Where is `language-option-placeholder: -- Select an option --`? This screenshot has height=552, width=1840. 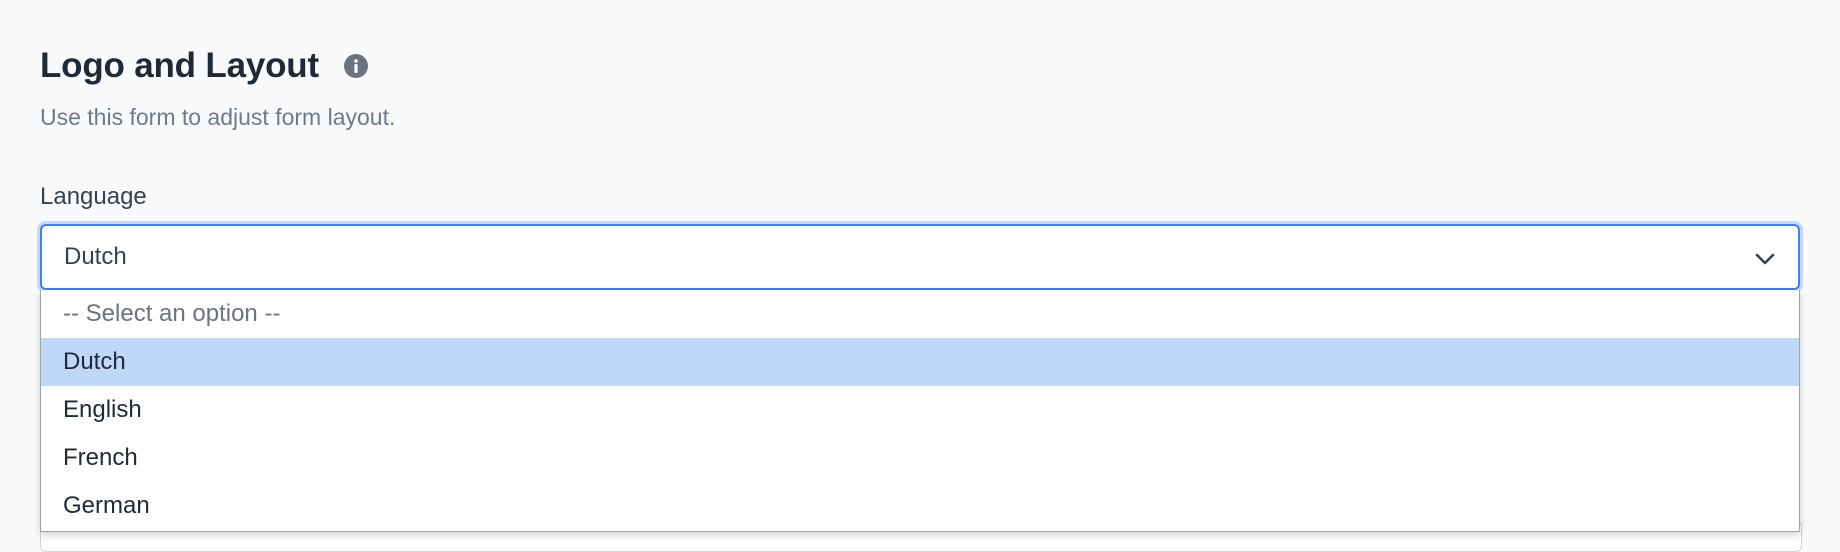
language-option-placeholder: -- Select an option -- is located at coordinates (920, 314).